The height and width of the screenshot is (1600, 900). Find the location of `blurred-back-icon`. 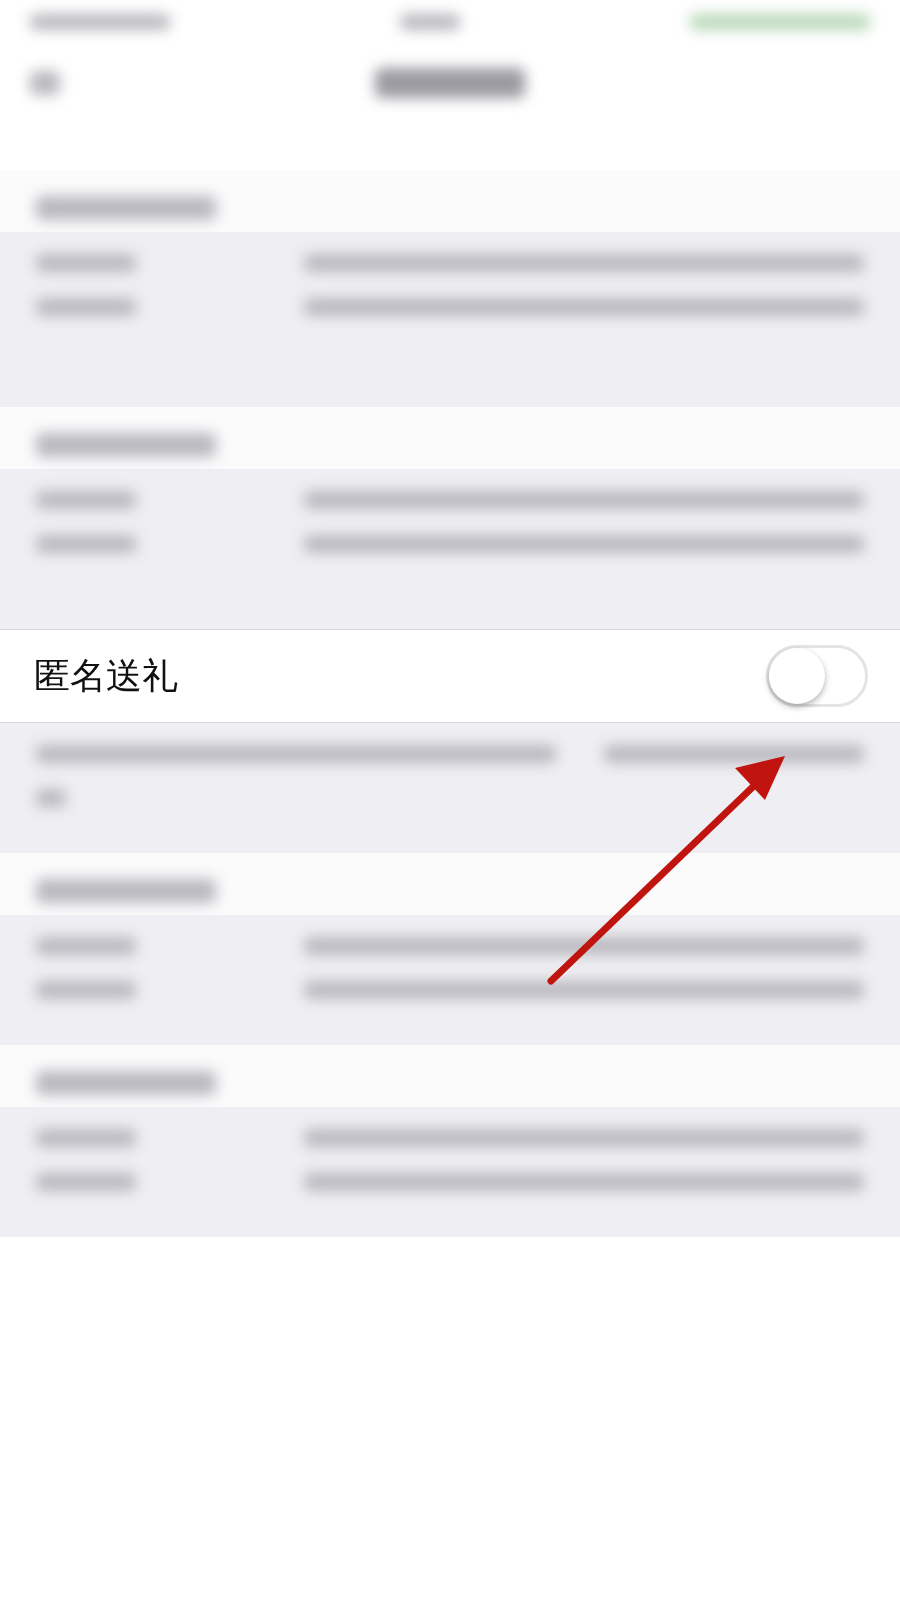

blurred-back-icon is located at coordinates (45, 83).